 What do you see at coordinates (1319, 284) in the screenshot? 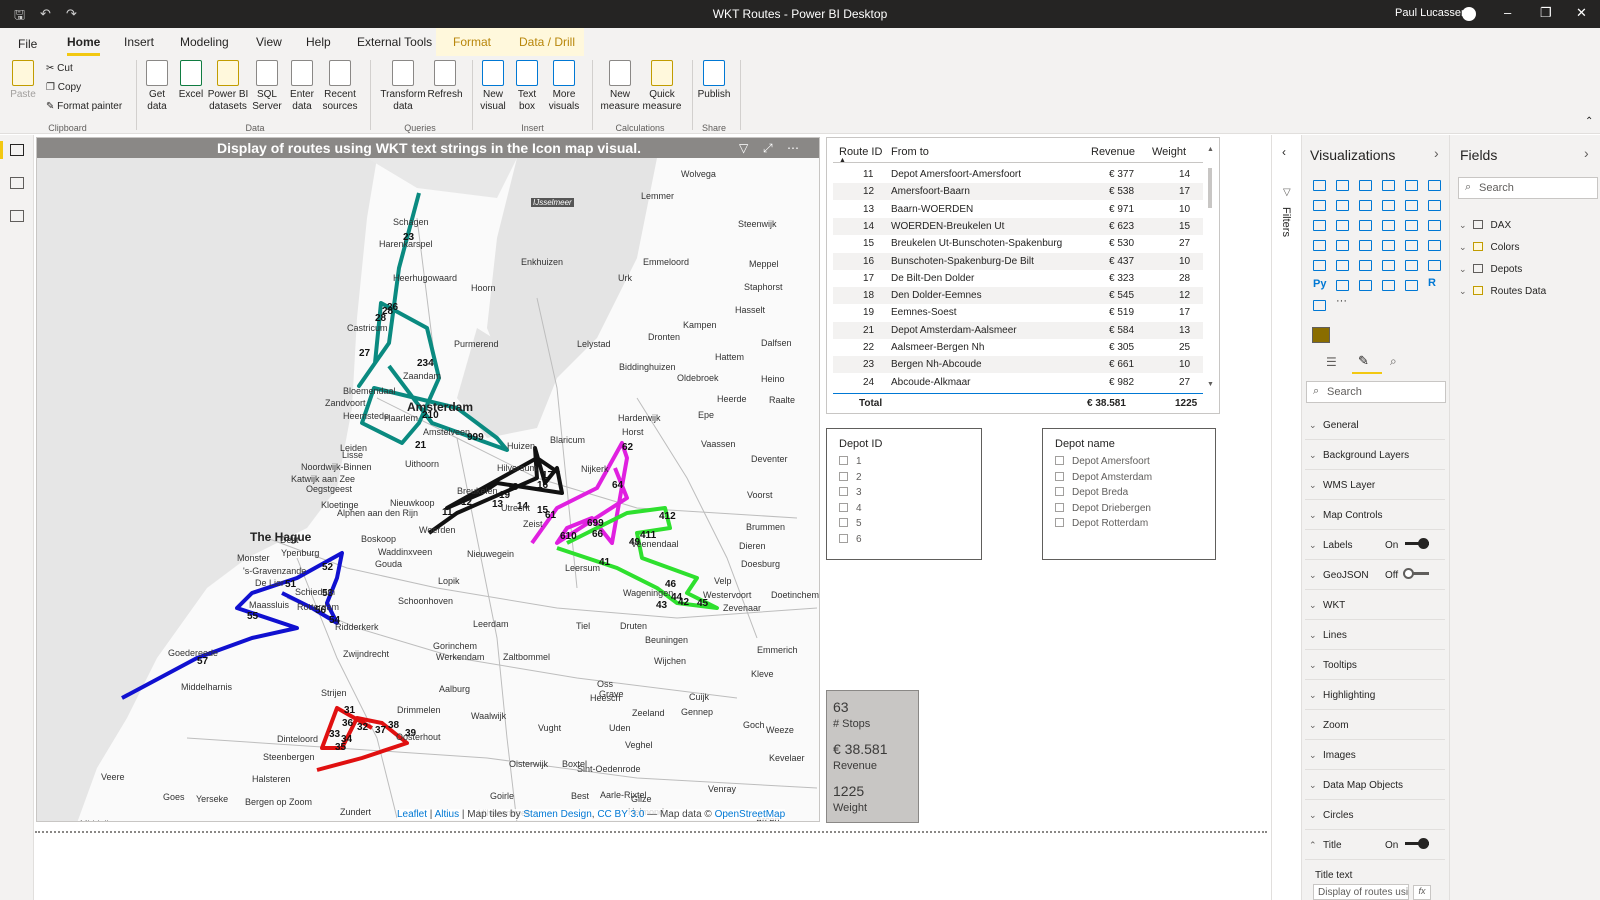
I see `python-visual-icon: Py` at bounding box center [1319, 284].